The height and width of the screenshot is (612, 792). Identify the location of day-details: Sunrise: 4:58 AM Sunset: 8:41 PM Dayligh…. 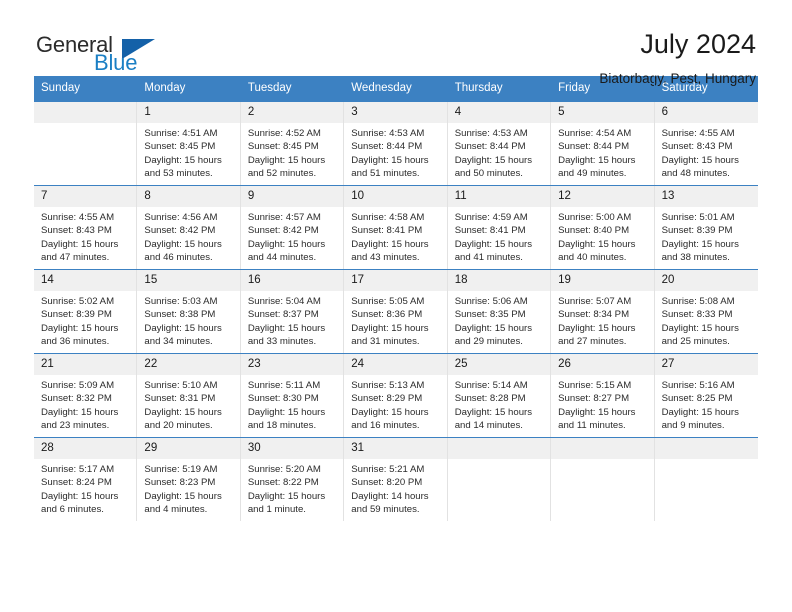
(395, 238).